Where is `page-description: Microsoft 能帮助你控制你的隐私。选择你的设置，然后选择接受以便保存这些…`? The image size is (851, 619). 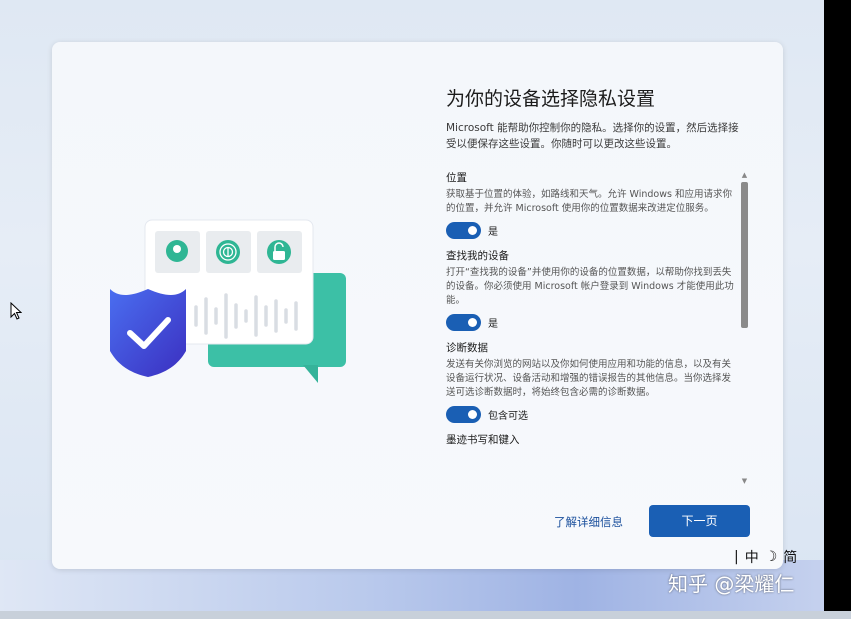 page-description: Microsoft 能帮助你控制你的隐私。选择你的设置，然后选择接受以便保存这些… is located at coordinates (592, 136).